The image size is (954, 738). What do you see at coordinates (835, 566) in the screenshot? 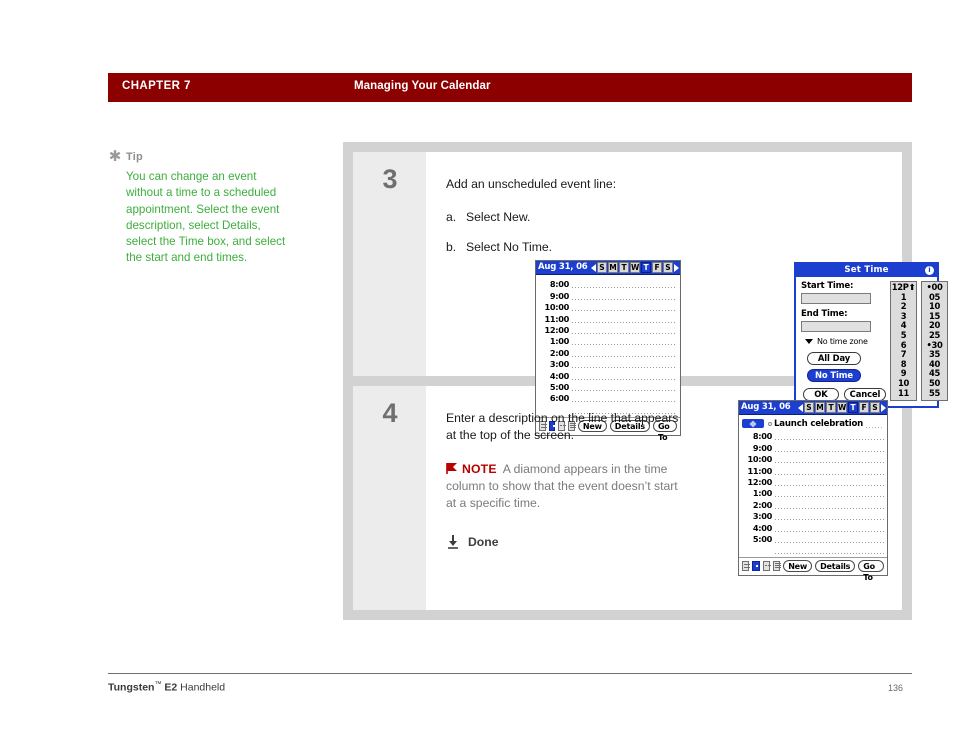
I see `details-button: Details` at bounding box center [835, 566].